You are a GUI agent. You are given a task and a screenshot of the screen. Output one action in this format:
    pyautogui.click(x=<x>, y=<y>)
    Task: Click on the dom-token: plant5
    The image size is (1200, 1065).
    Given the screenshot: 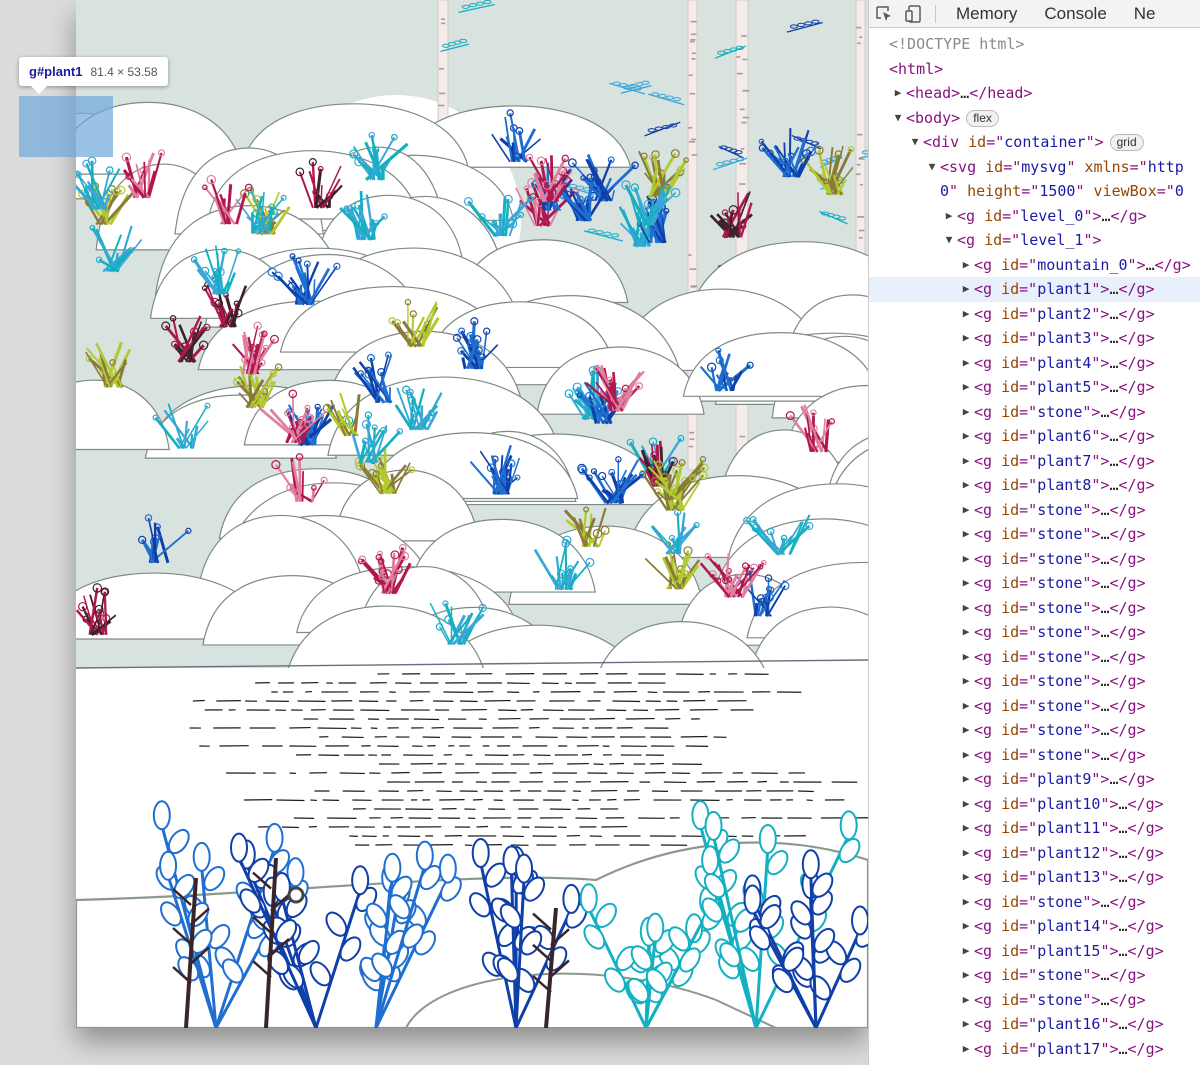 What is the action you would take?
    pyautogui.click(x=1064, y=387)
    